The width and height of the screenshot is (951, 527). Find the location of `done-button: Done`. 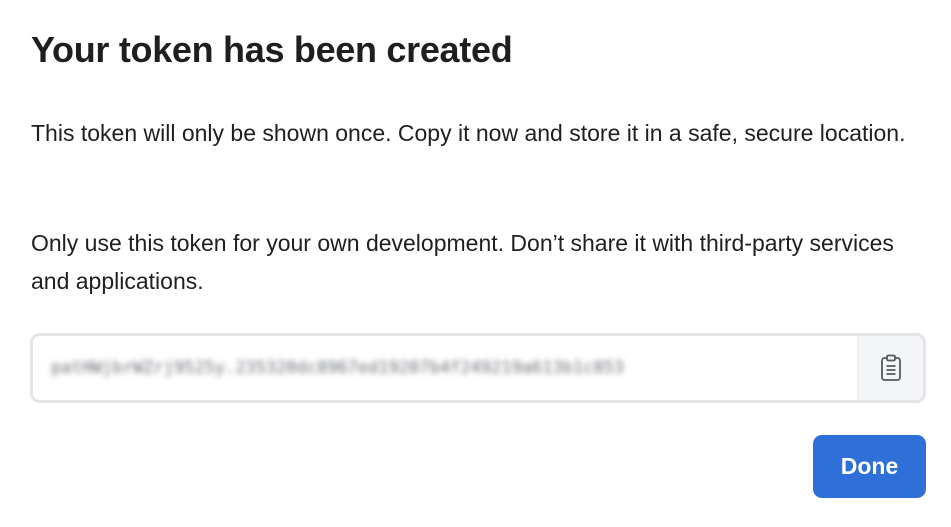

done-button: Done is located at coordinates (869, 466).